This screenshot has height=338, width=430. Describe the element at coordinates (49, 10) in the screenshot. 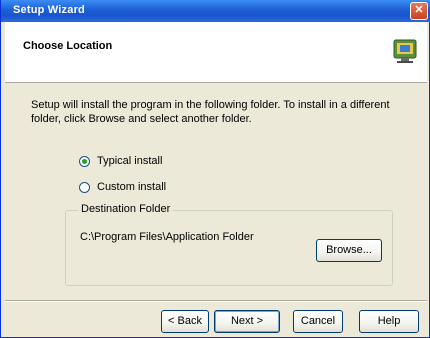

I see `window-title: Setup Wizard` at that location.